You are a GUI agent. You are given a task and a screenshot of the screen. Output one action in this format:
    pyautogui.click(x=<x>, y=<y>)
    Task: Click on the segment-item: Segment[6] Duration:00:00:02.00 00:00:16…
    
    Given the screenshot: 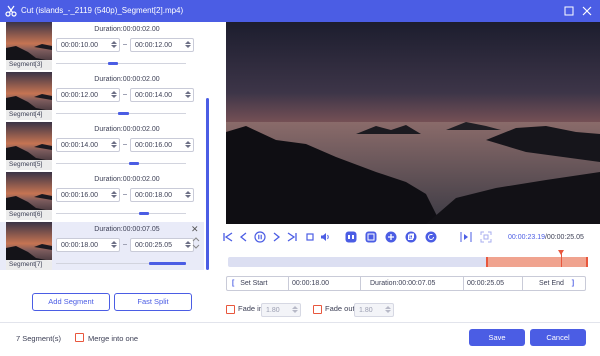 What is the action you would take?
    pyautogui.click(x=102, y=196)
    